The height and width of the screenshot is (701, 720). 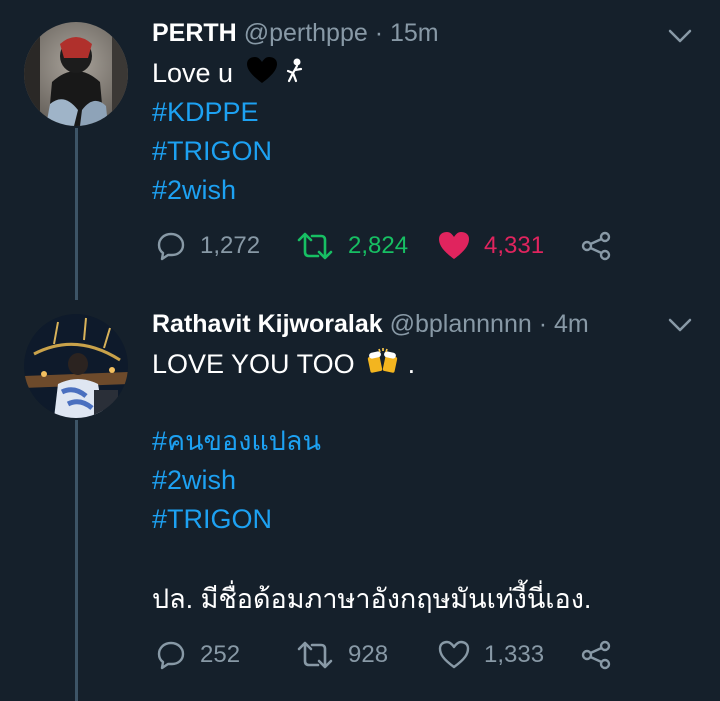 What do you see at coordinates (295, 75) in the screenshot?
I see `dancer-icon` at bounding box center [295, 75].